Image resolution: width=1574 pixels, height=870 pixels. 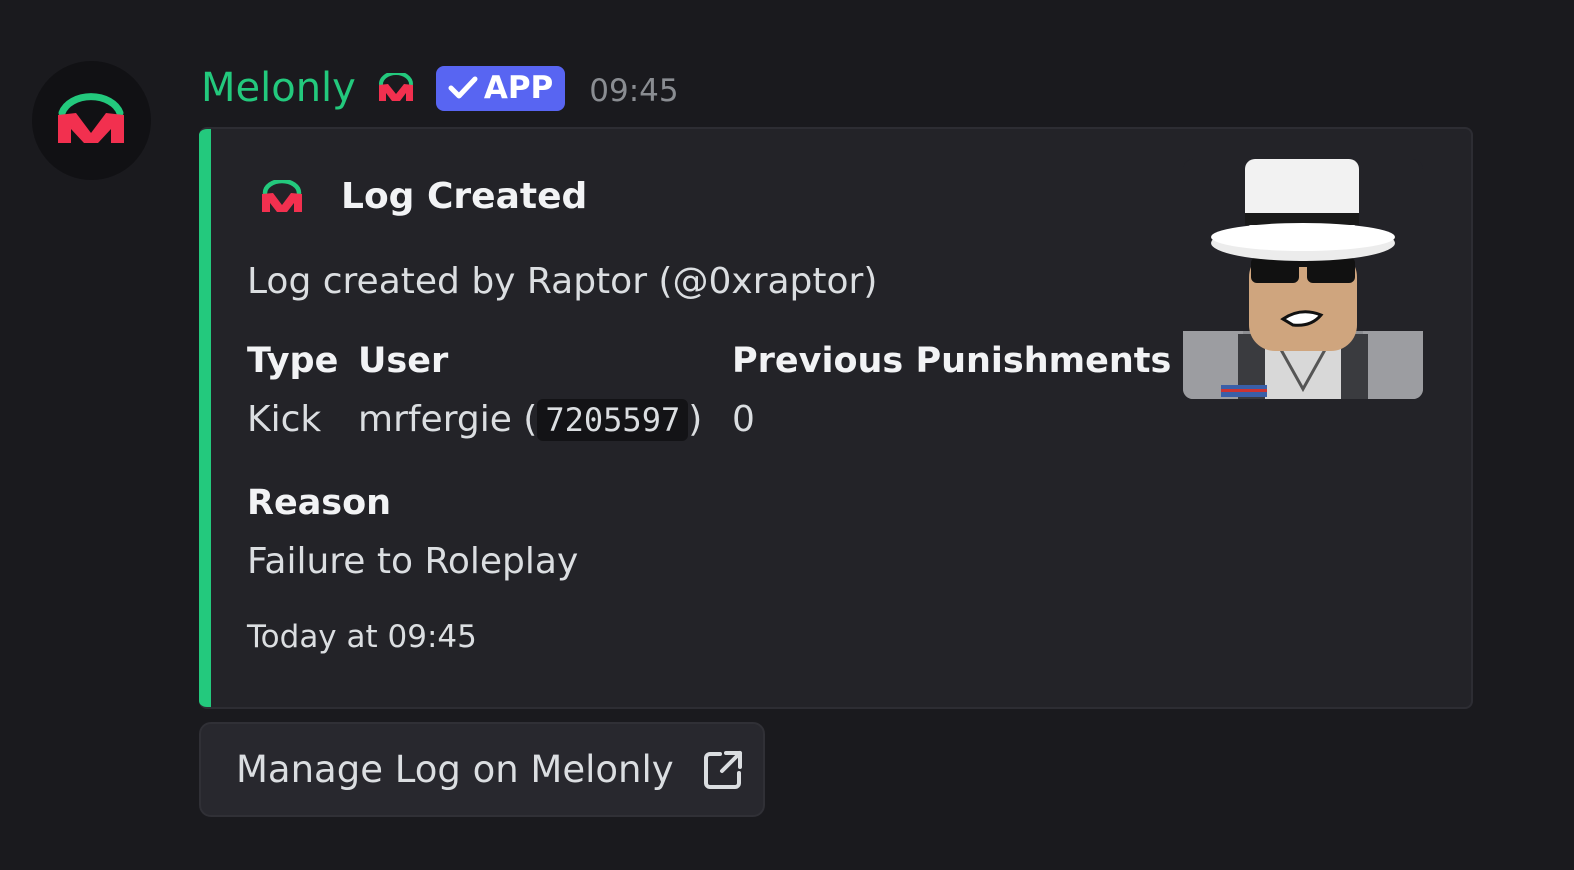 I want to click on roblox-avatar-image, so click(x=1303, y=279).